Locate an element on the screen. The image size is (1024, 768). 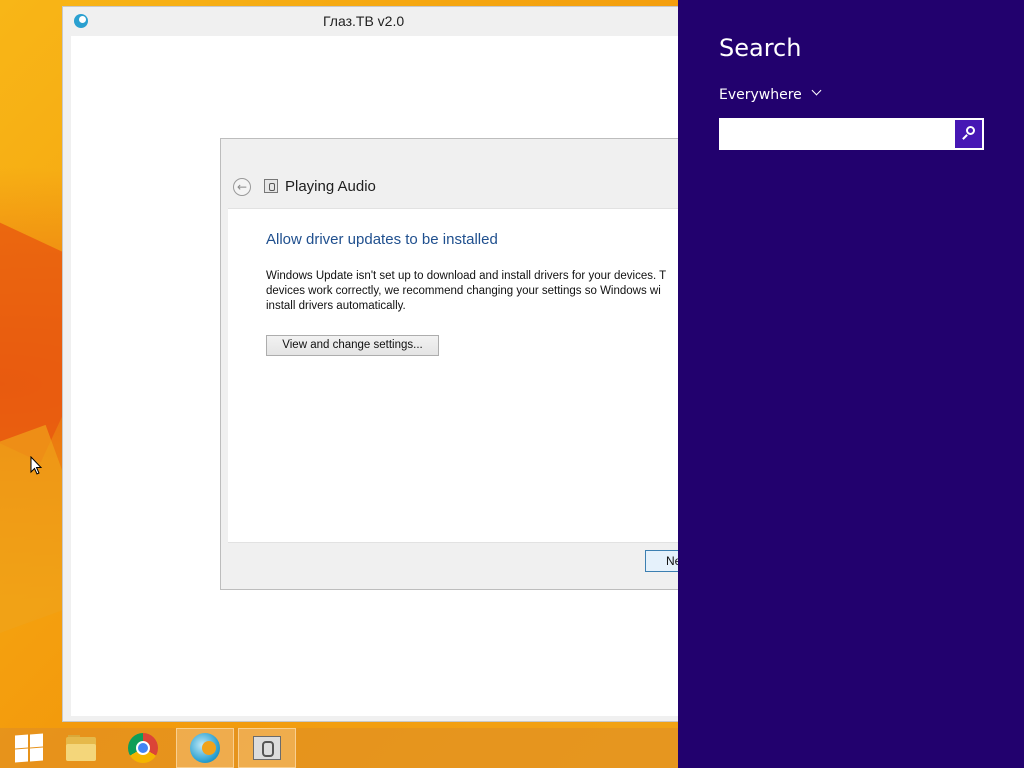
search-box is located at coordinates (851, 134).